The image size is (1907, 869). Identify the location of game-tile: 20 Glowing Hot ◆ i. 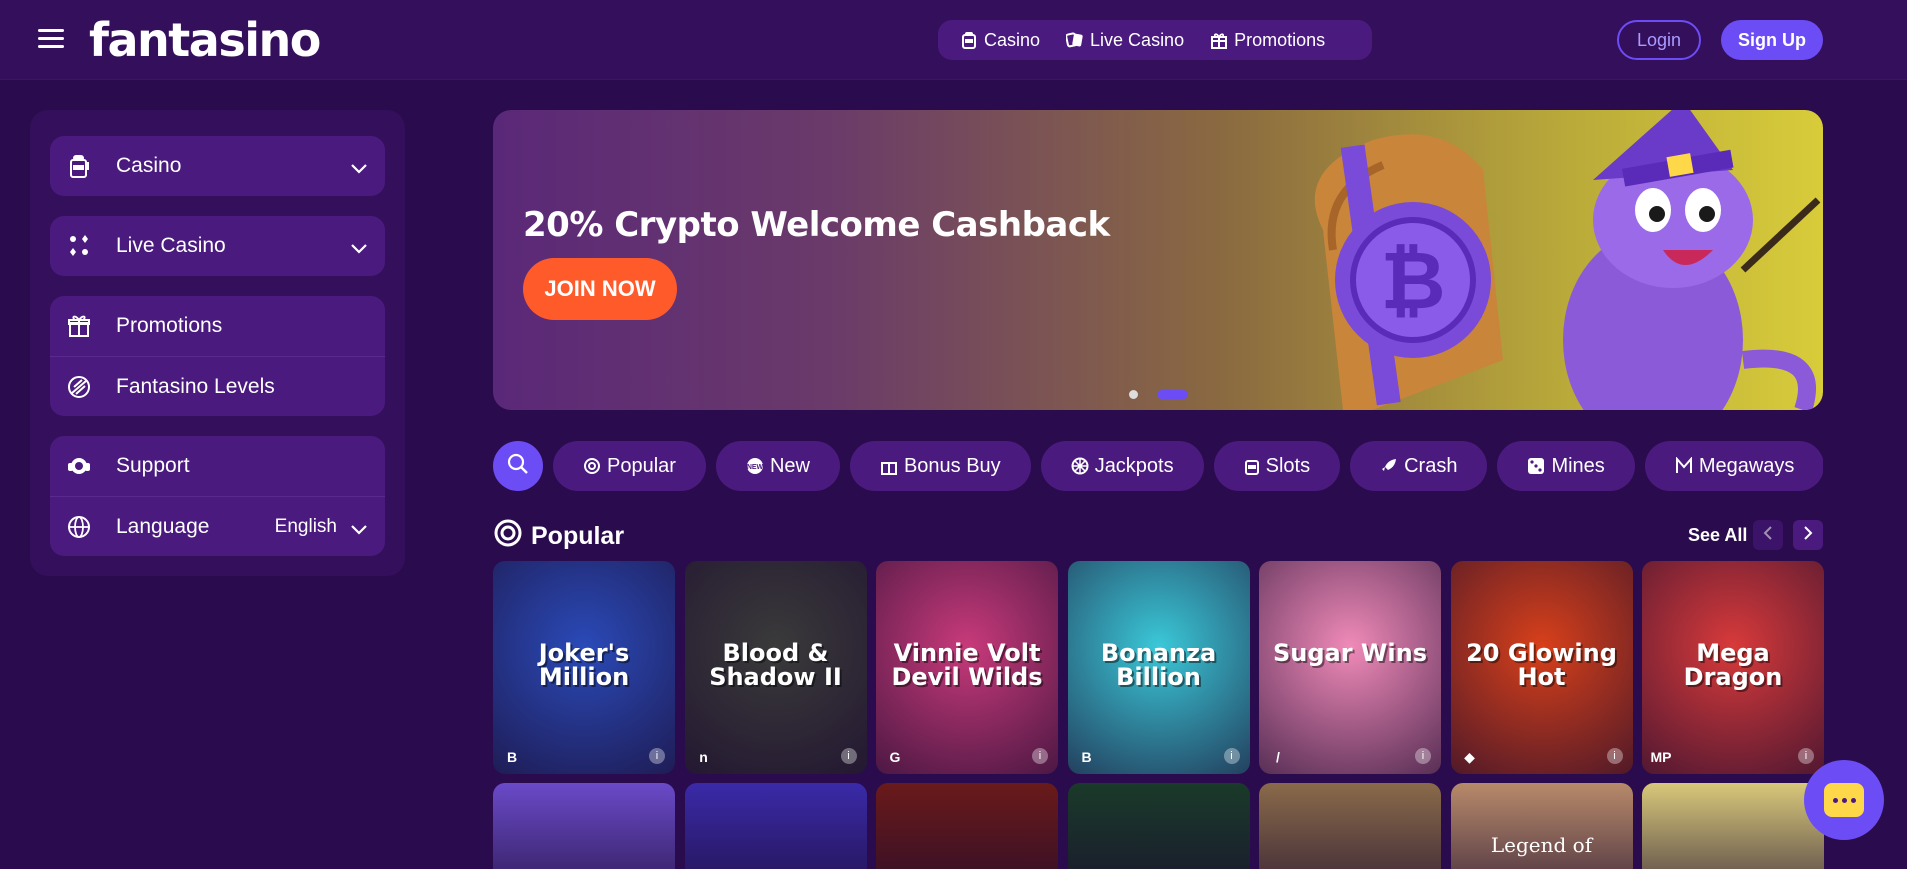
(1541, 667).